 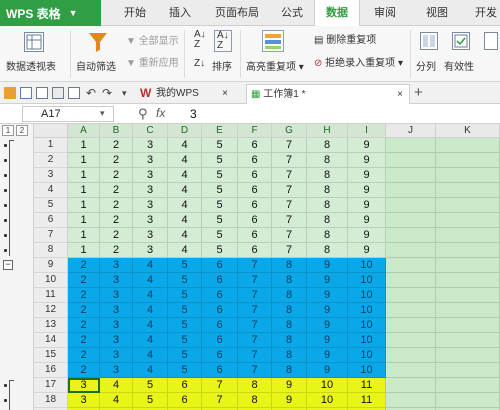 I want to click on tab-data: 数据, so click(x=337, y=13).